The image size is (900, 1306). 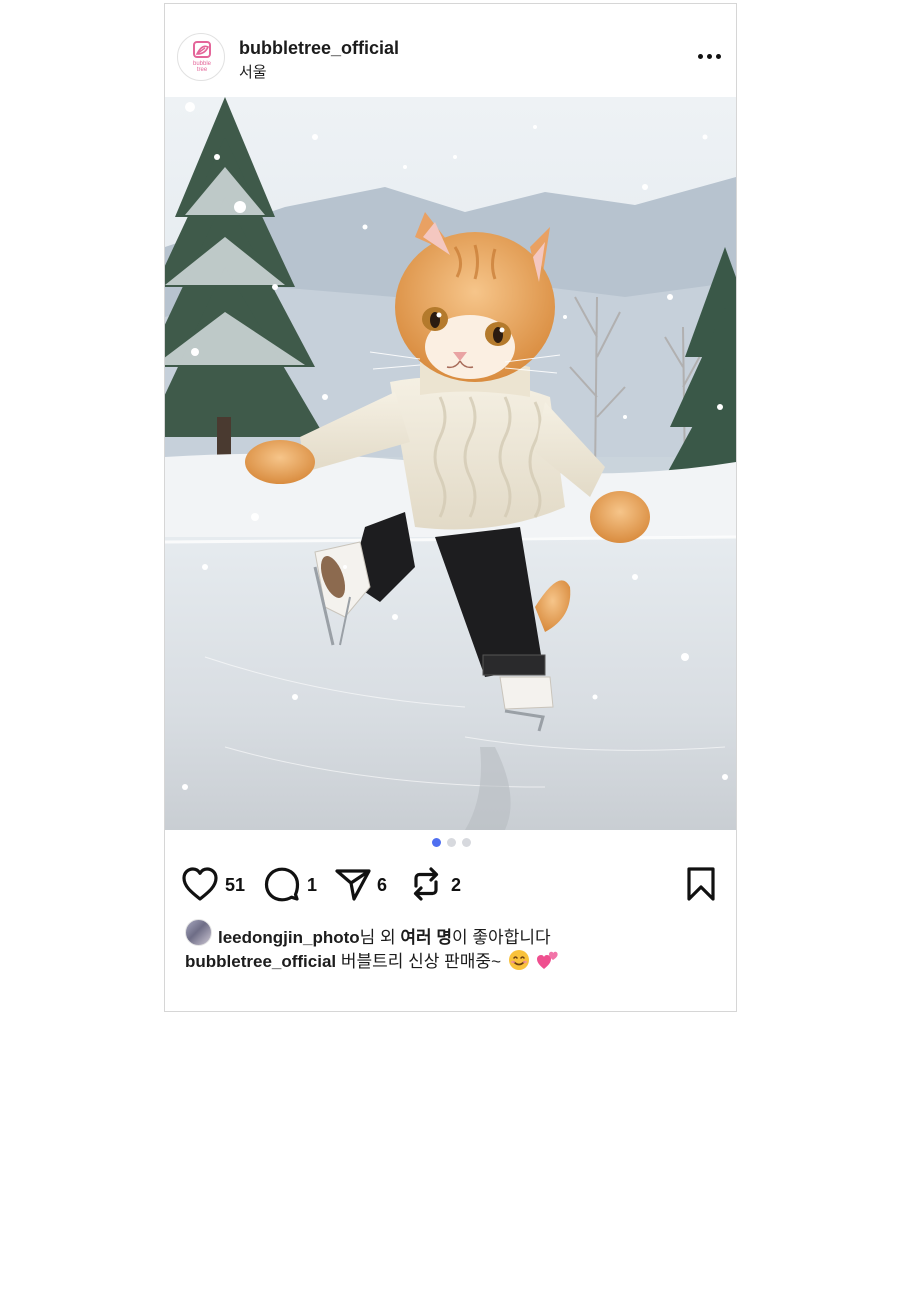 What do you see at coordinates (200, 884) in the screenshot?
I see `heart-icon` at bounding box center [200, 884].